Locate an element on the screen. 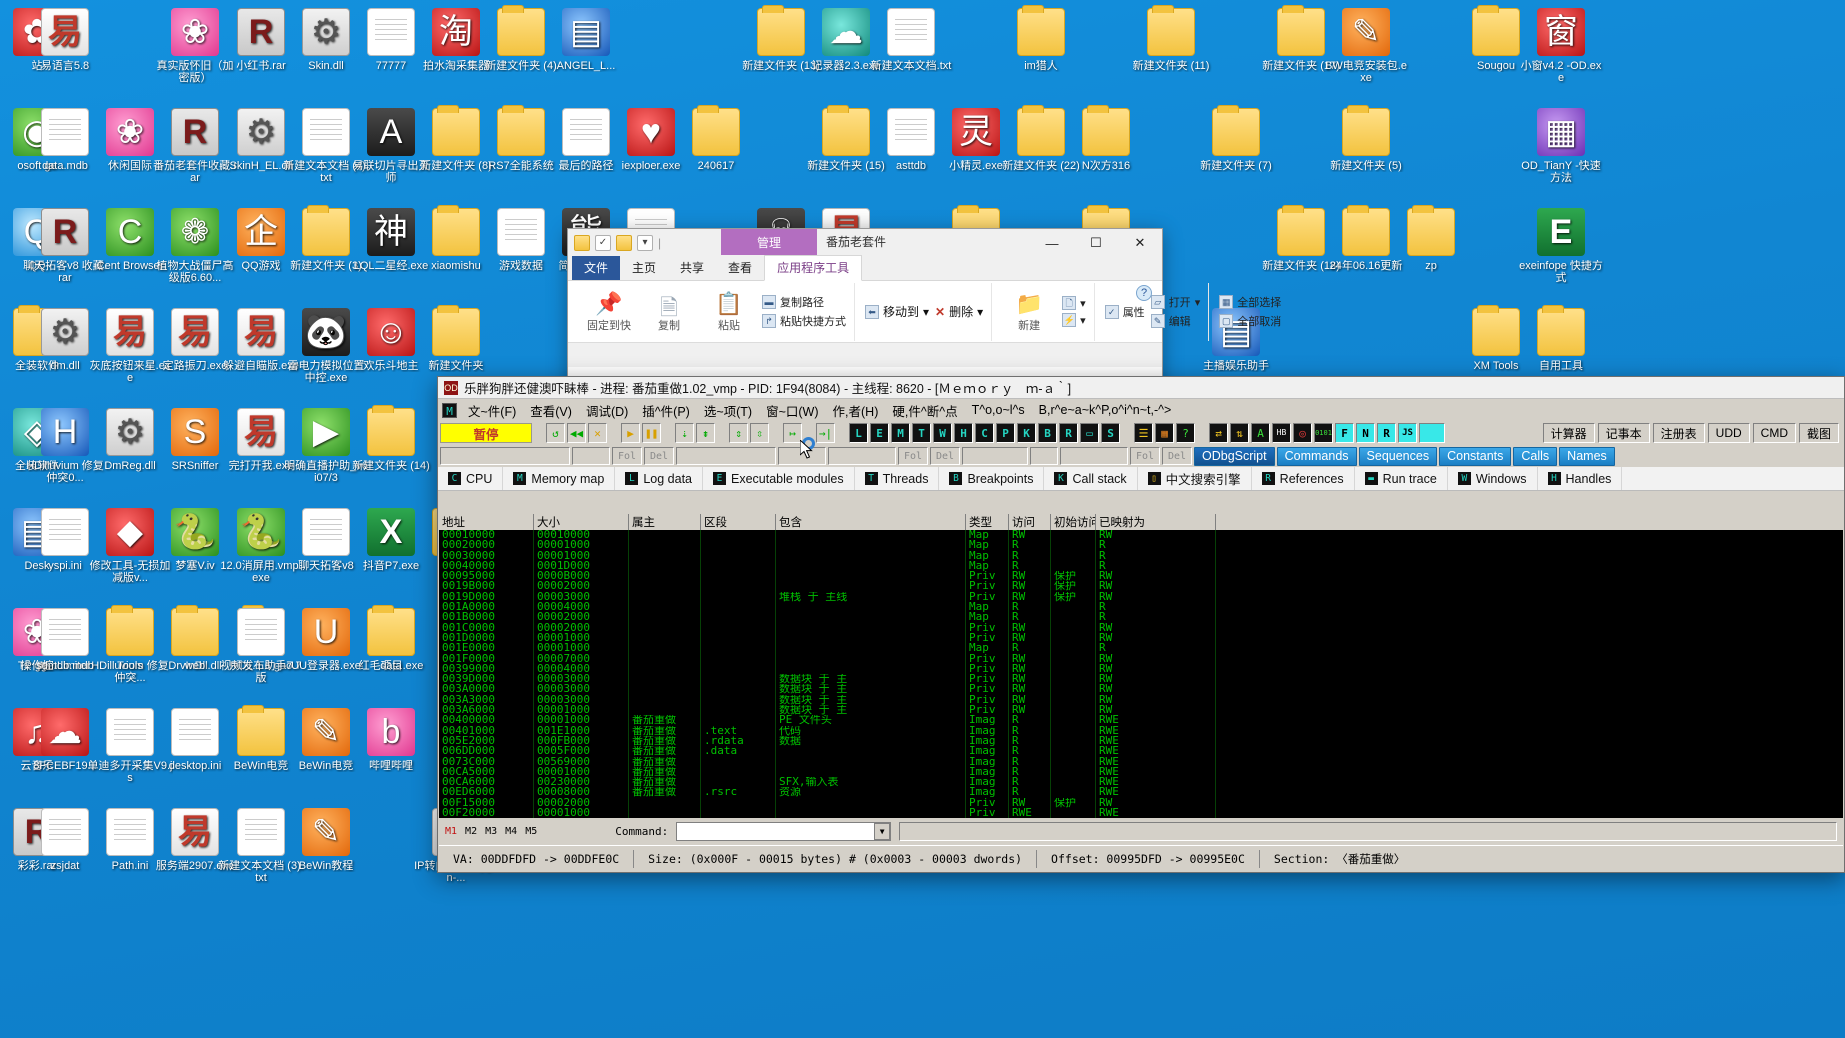  explorer-window-buttons: — ☐ ✕ is located at coordinates (1096, 243).